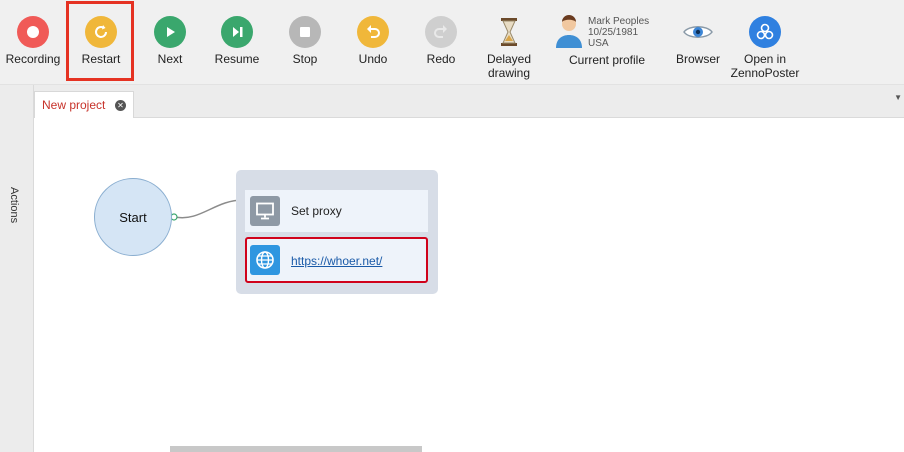 This screenshot has height=452, width=904. I want to click on navigate-url-action: https://whoer.net/, so click(336, 260).